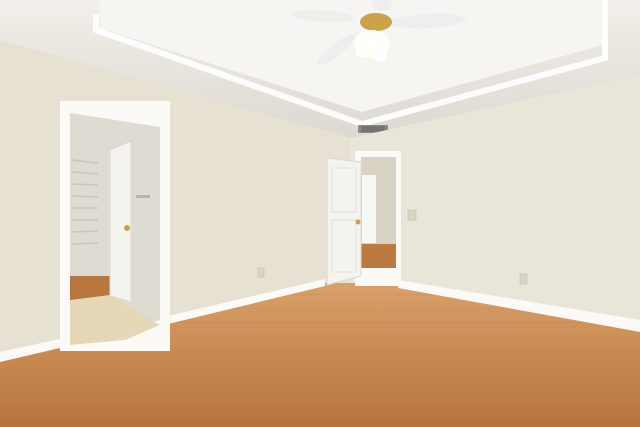 The width and height of the screenshot is (640, 427). Describe the element at coordinates (369, 209) in the screenshot. I see `hall-far-window` at that location.